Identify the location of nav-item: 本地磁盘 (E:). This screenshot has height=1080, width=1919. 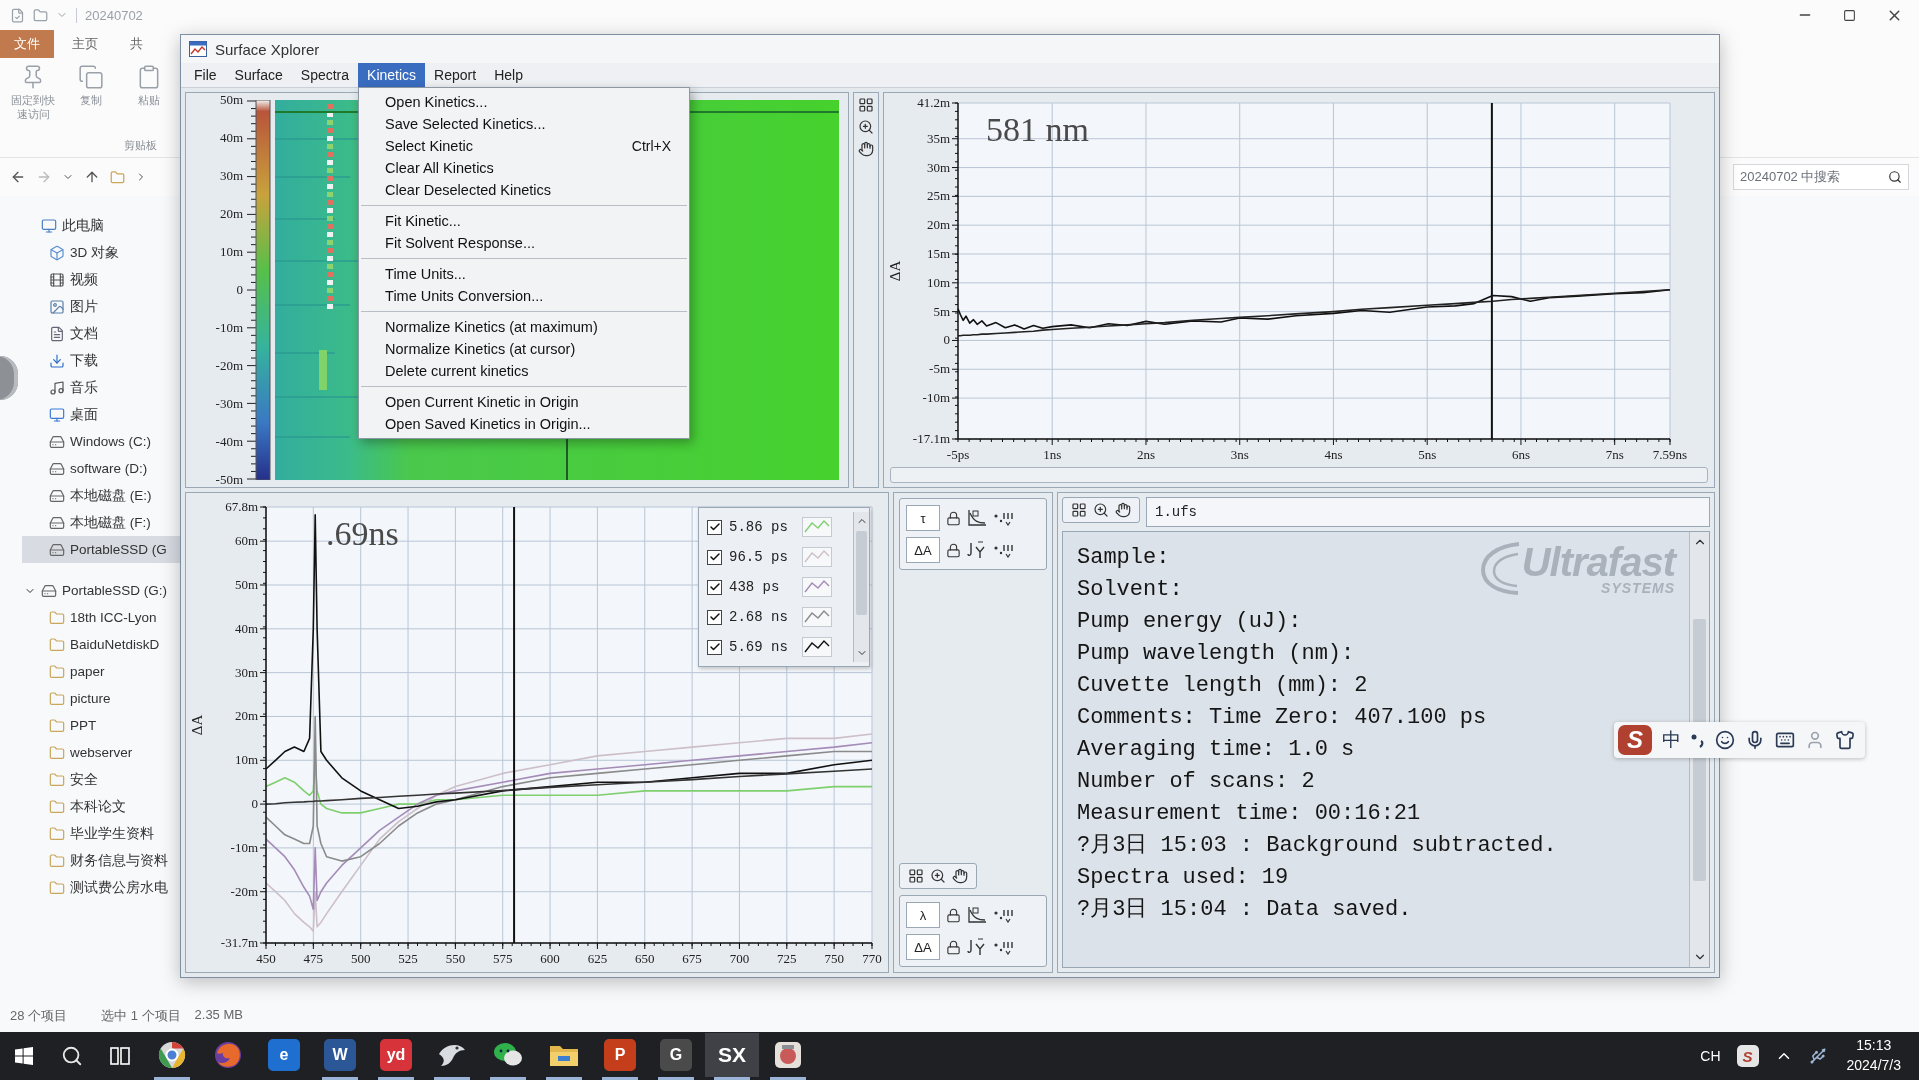
(101, 495).